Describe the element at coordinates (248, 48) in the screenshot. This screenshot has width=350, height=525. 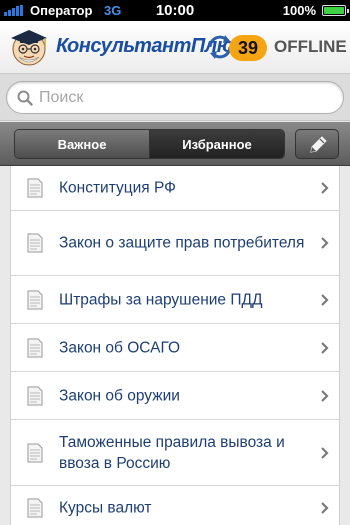
I see `update-count-badge: 39` at that location.